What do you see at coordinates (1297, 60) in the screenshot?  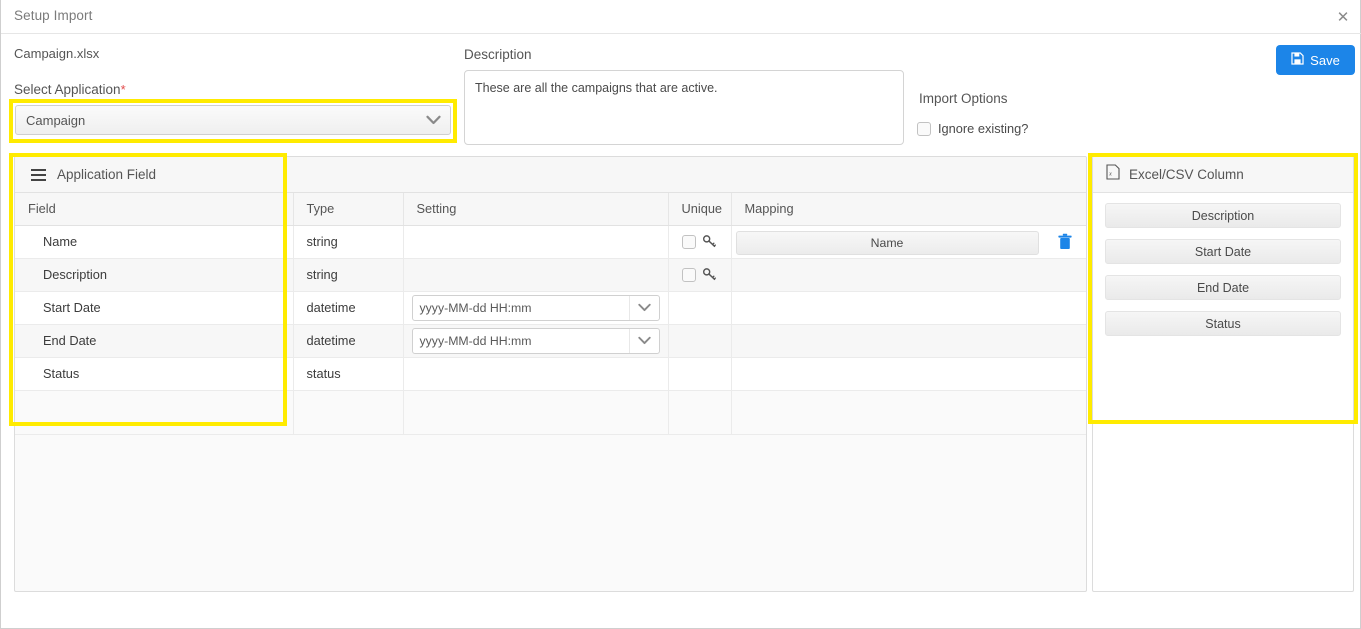 I see `save-floppy-icon` at bounding box center [1297, 60].